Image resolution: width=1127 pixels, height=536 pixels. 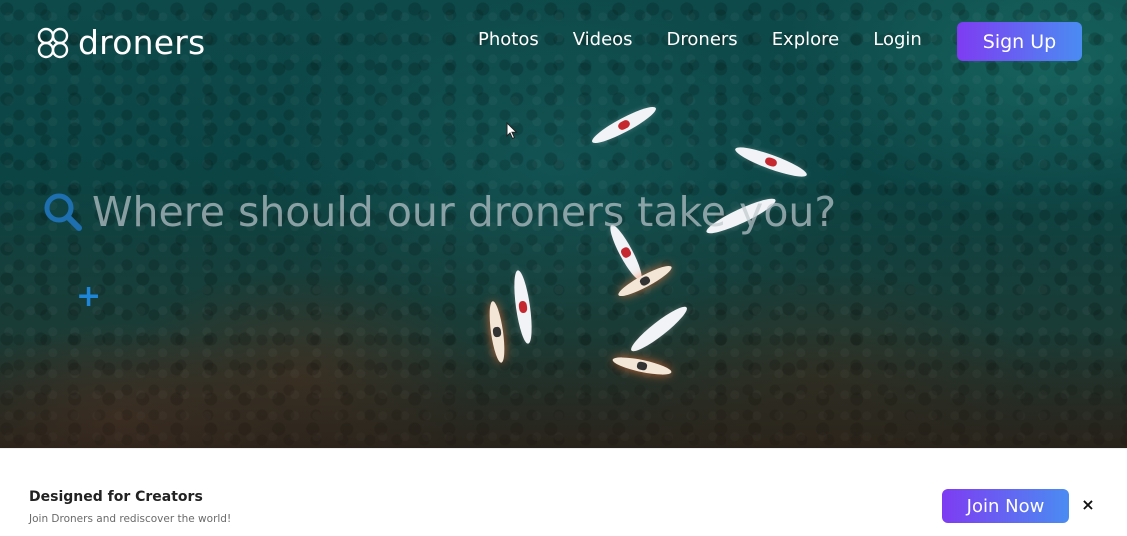 What do you see at coordinates (53, 43) in the screenshot?
I see `quad-rotor-logo-icon` at bounding box center [53, 43].